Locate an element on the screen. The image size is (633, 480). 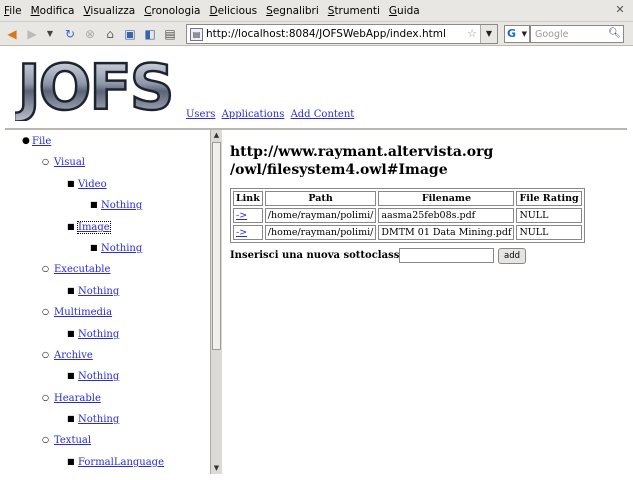
table-header-row: Link Path Filename File Rating is located at coordinates (407, 198).